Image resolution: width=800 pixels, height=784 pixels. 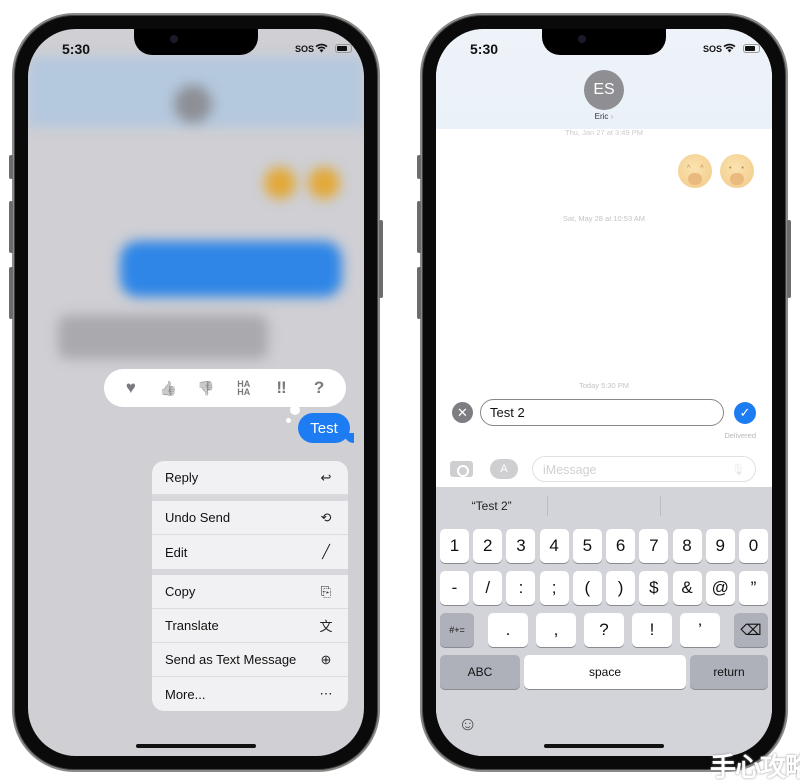 I want to click on more-icon: ⋯, so click(x=326, y=693).